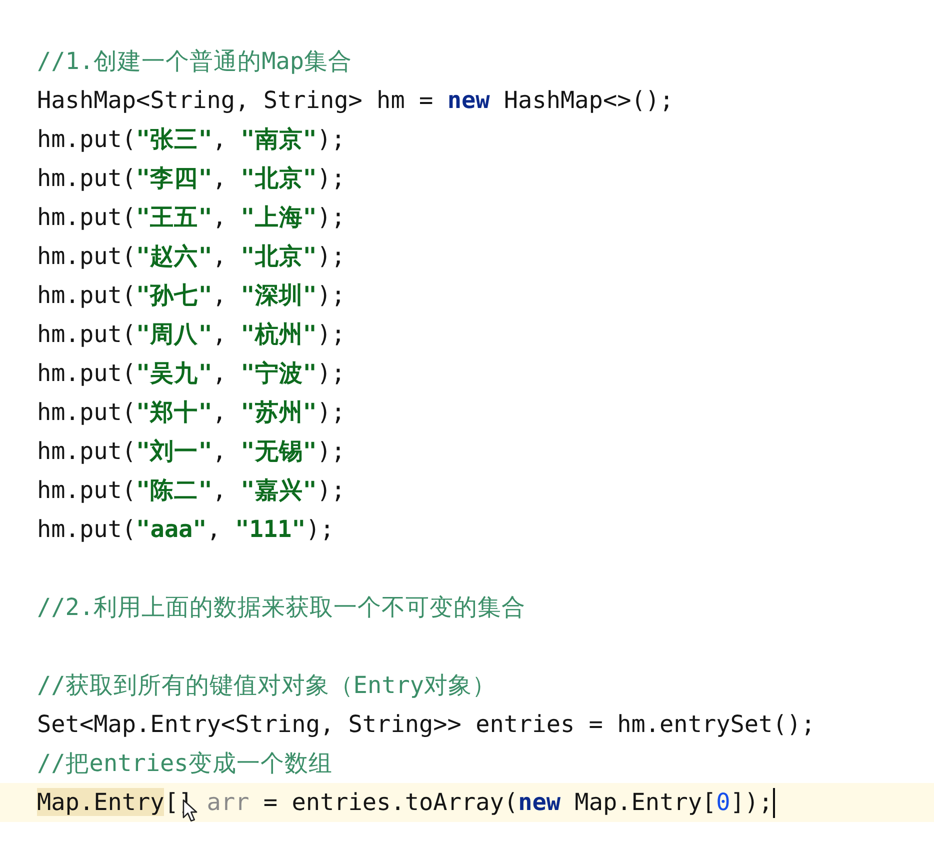 This screenshot has height=859, width=934. I want to click on code-line: hm.put("周八", "杭州");, so click(191, 334).